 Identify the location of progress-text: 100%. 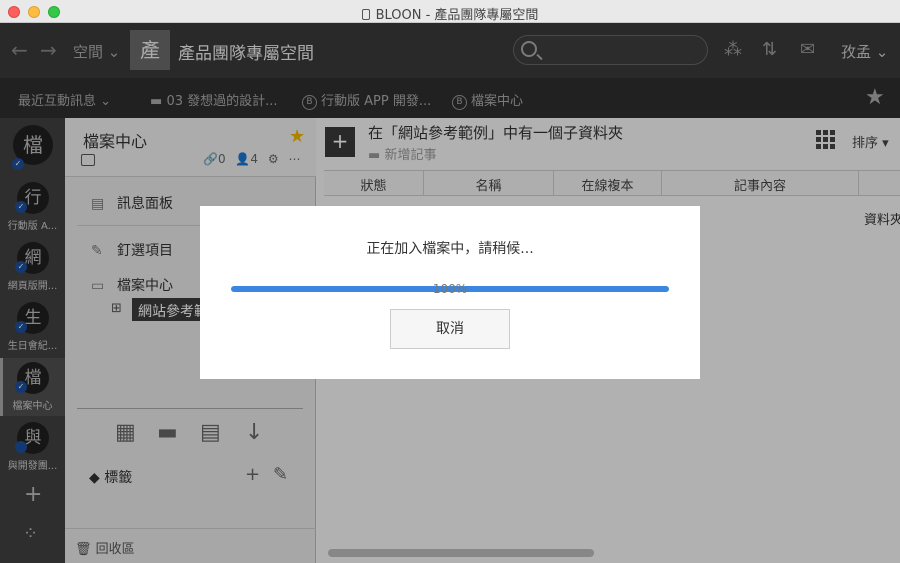
(450, 289).